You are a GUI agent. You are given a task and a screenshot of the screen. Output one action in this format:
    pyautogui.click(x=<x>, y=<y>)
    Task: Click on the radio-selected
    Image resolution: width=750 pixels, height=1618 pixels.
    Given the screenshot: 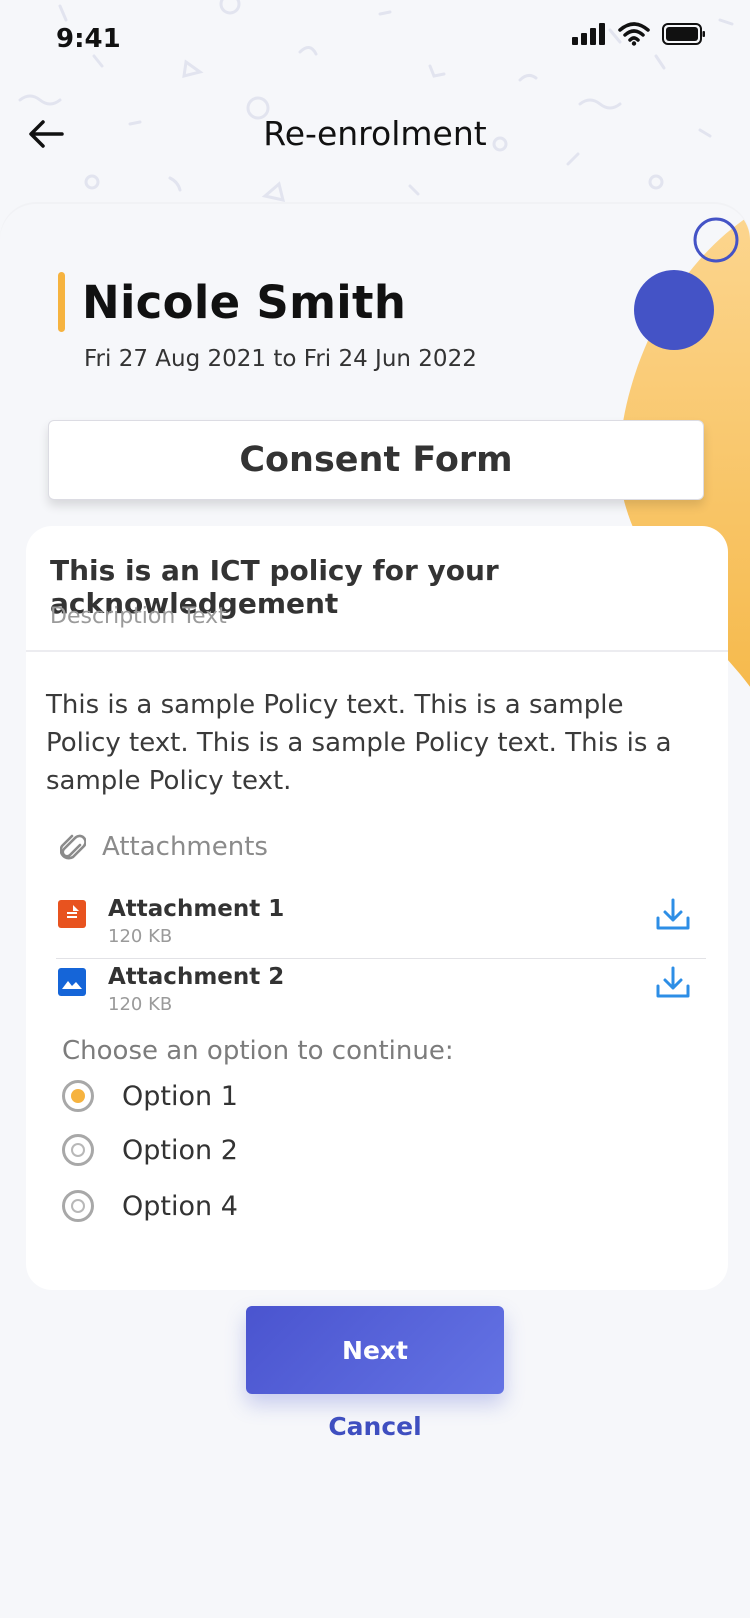 What is the action you would take?
    pyautogui.click(x=78, y=1096)
    